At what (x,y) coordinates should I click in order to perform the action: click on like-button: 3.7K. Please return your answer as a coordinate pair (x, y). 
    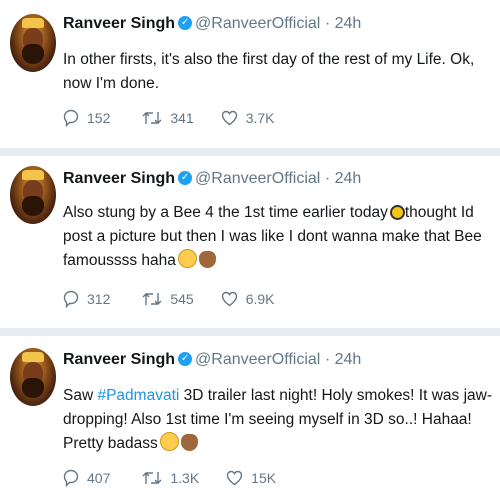
    Looking at the image, I should click on (248, 118).